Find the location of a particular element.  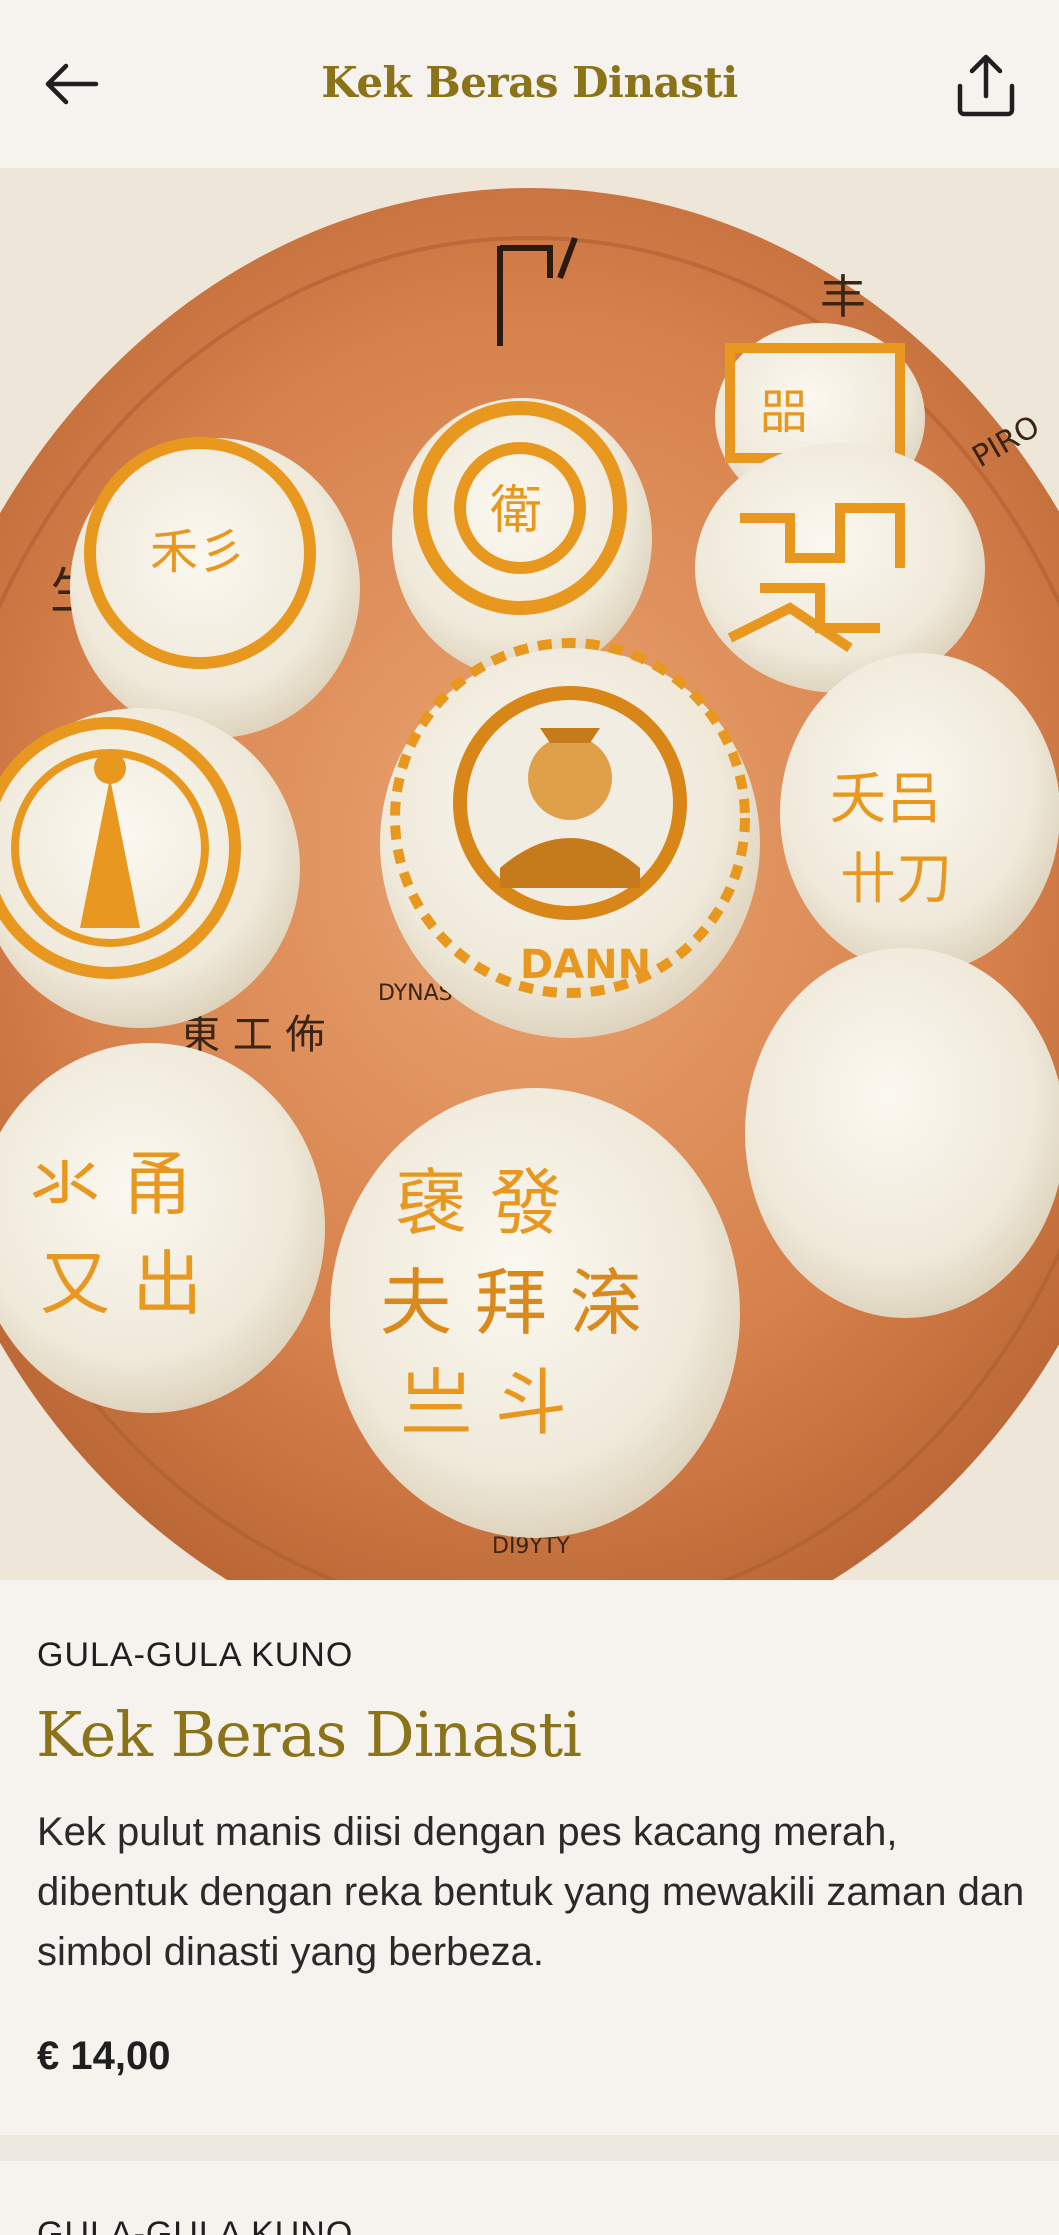

section-divider is located at coordinates (529, 2148).